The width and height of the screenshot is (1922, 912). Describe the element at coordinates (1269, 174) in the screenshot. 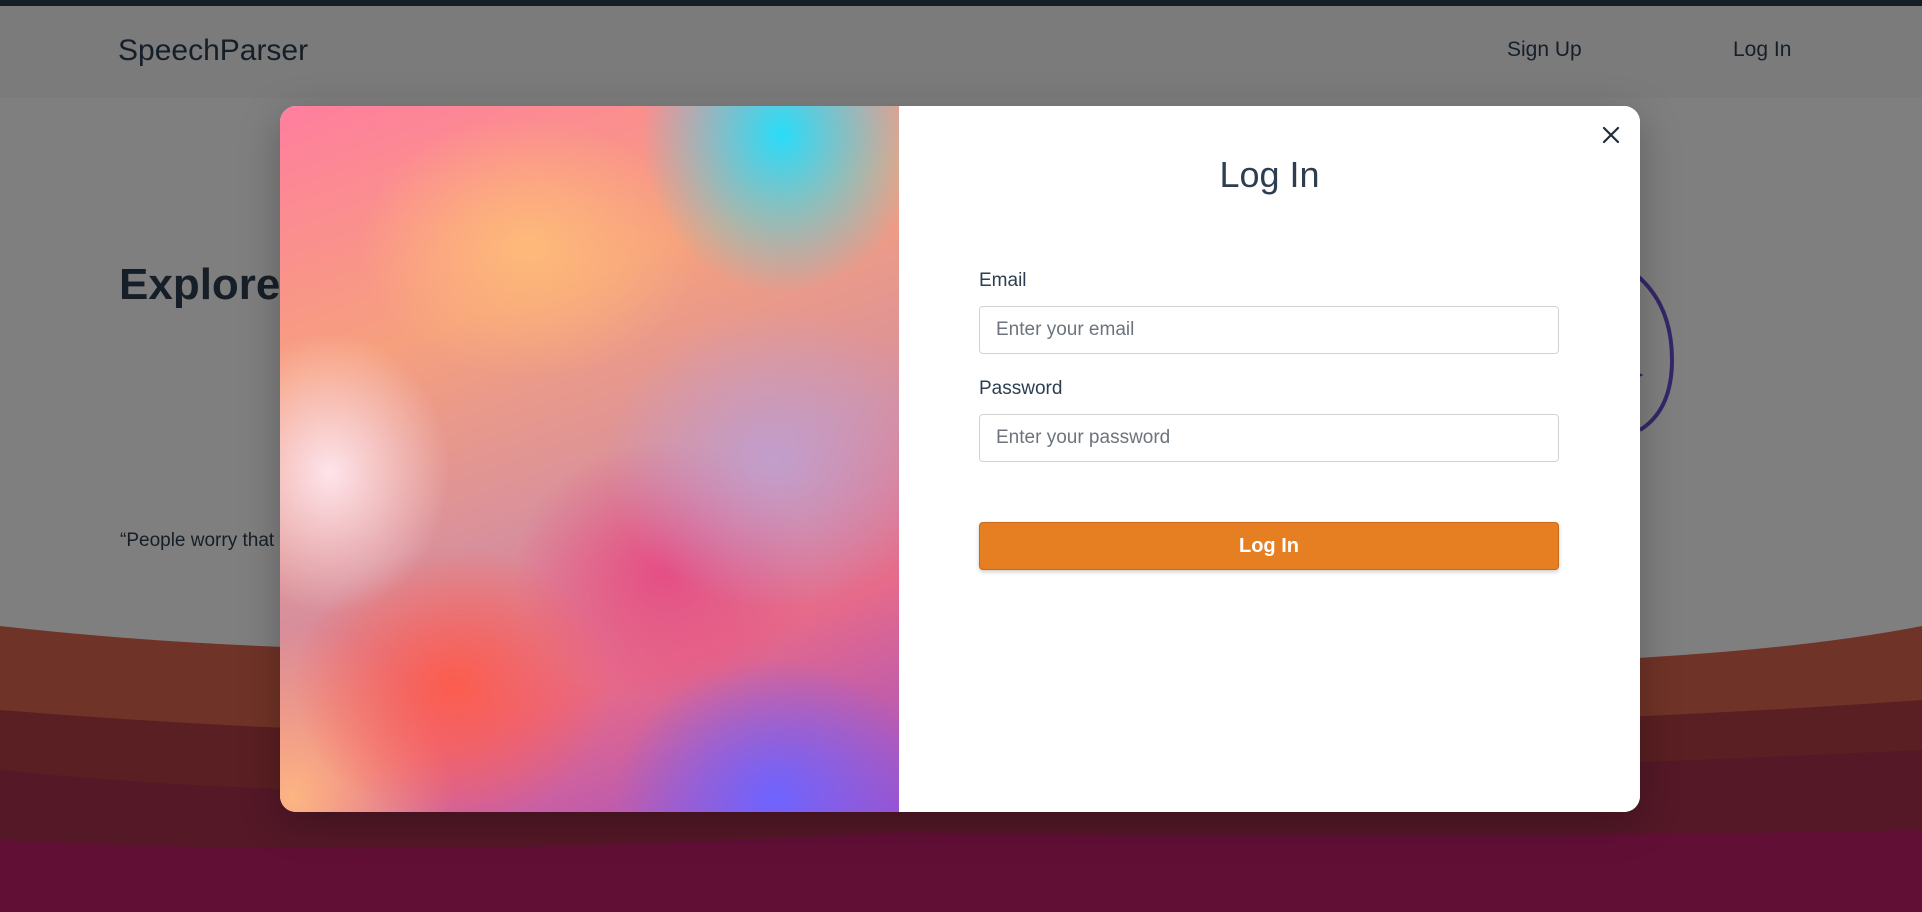

I see `modal-title: Log In` at that location.